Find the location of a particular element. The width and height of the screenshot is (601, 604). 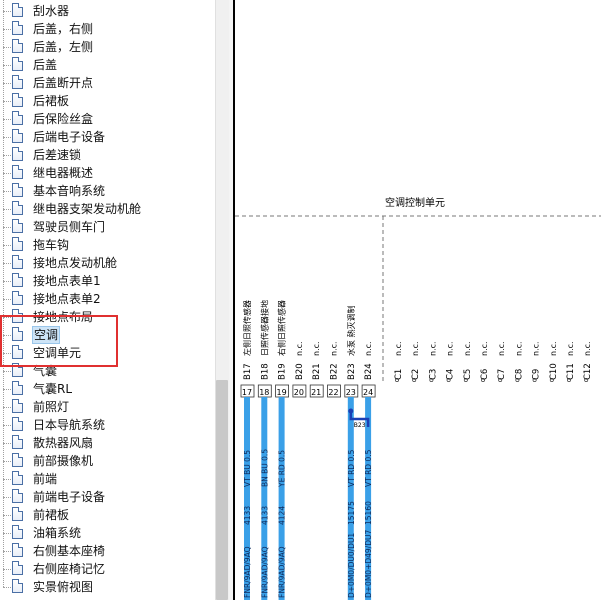

tree-item: 接地点布局 is located at coordinates (107, 312).